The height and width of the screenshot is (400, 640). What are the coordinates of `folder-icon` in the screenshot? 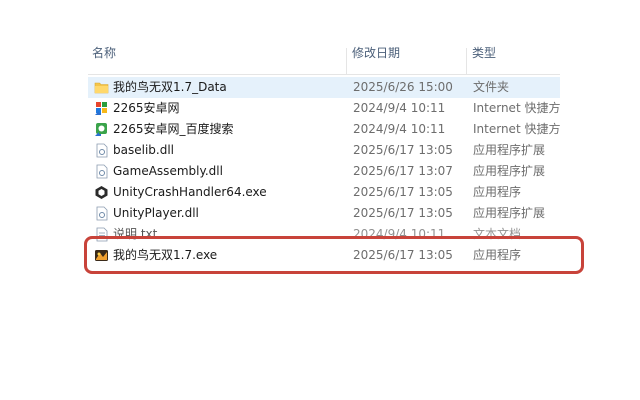 It's located at (101, 88).